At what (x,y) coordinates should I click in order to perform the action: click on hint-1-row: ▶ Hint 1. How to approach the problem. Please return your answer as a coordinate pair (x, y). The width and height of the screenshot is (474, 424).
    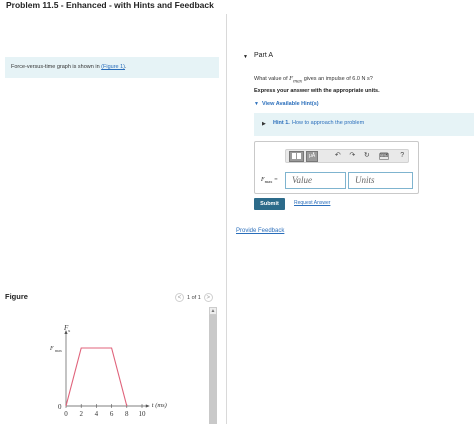
    Looking at the image, I should click on (364, 124).